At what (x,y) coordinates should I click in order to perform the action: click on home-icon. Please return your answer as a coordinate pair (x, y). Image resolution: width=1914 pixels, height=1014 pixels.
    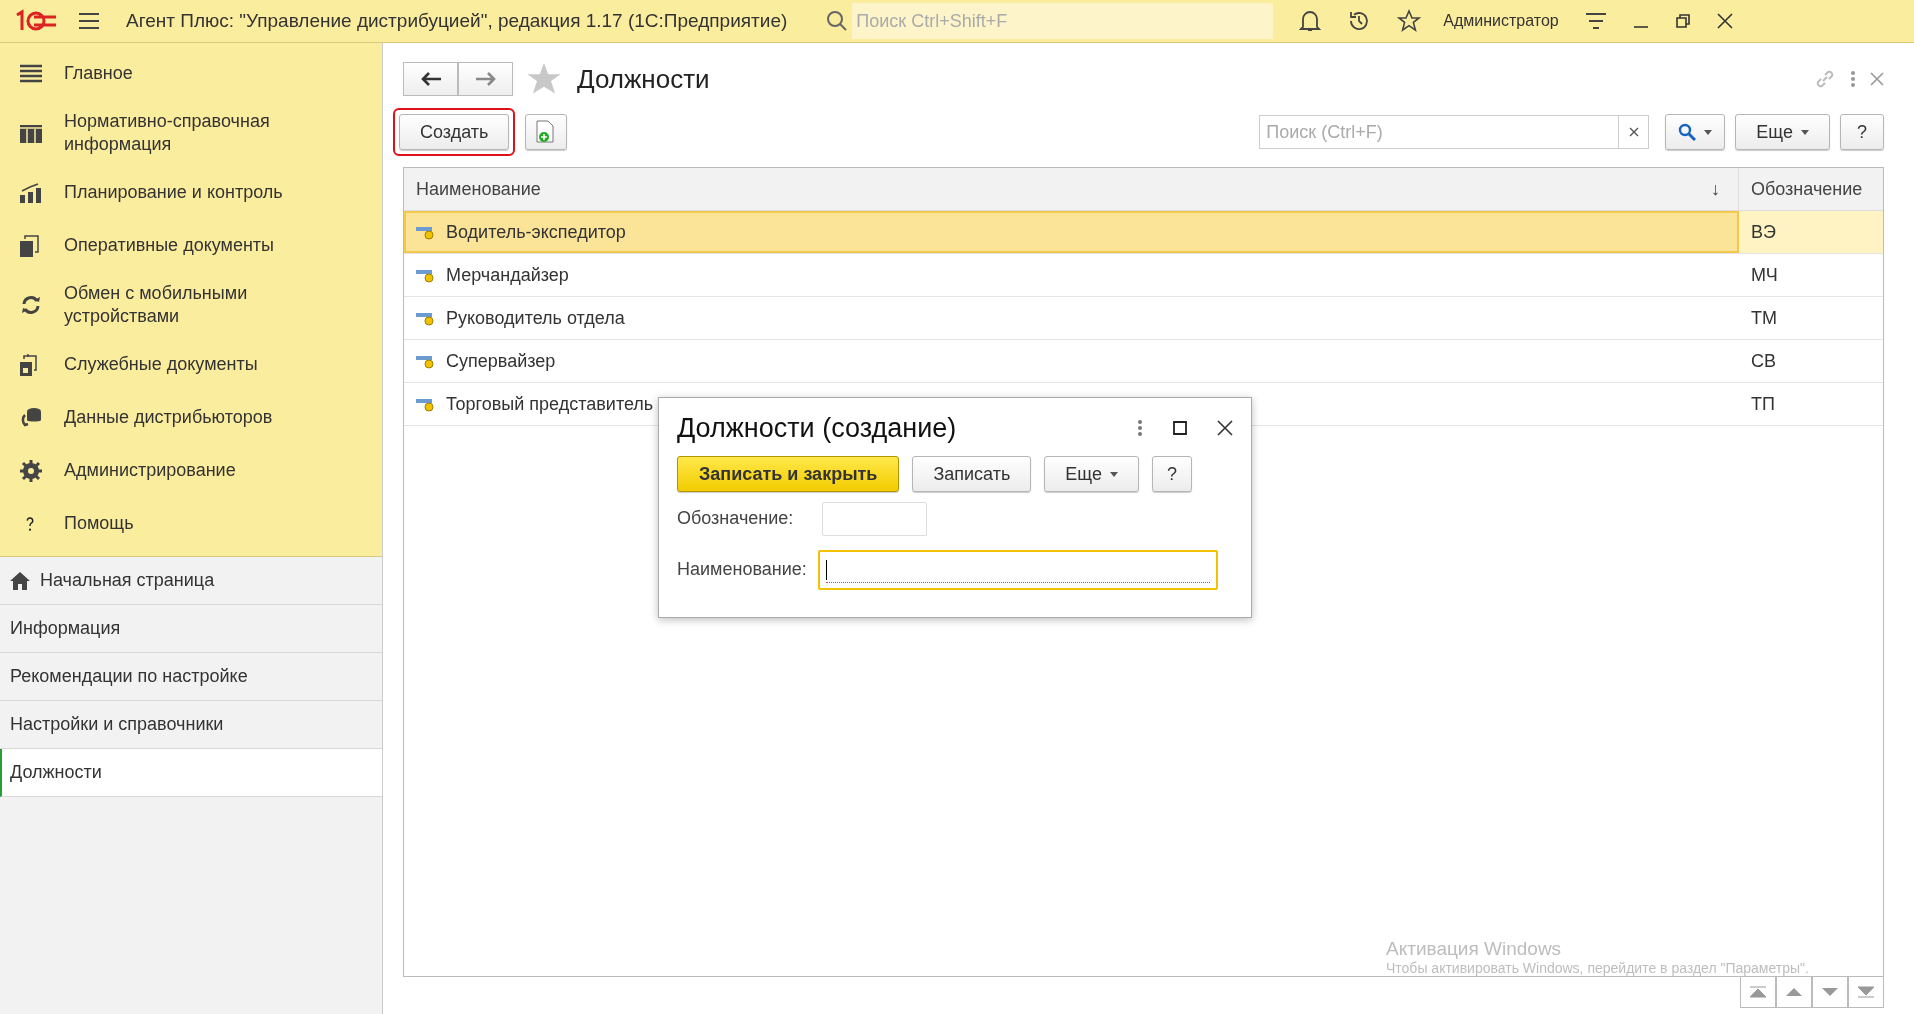
    Looking at the image, I should click on (20, 580).